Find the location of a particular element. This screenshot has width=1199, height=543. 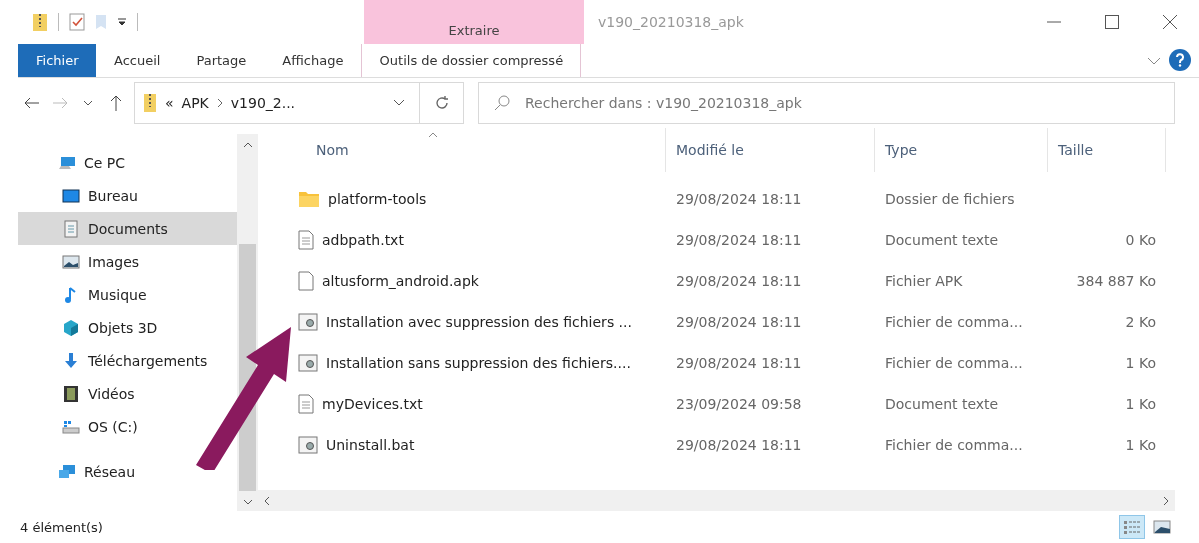

table-cell-text: 0 Ko is located at coordinates (1140, 239).